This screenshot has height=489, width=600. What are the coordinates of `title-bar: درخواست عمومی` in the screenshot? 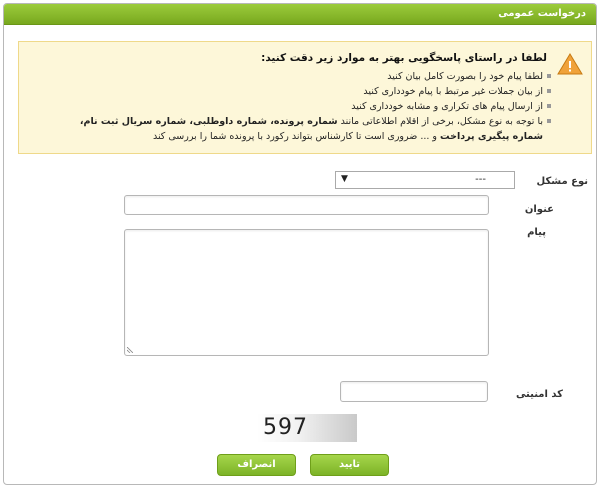 It's located at (300, 14).